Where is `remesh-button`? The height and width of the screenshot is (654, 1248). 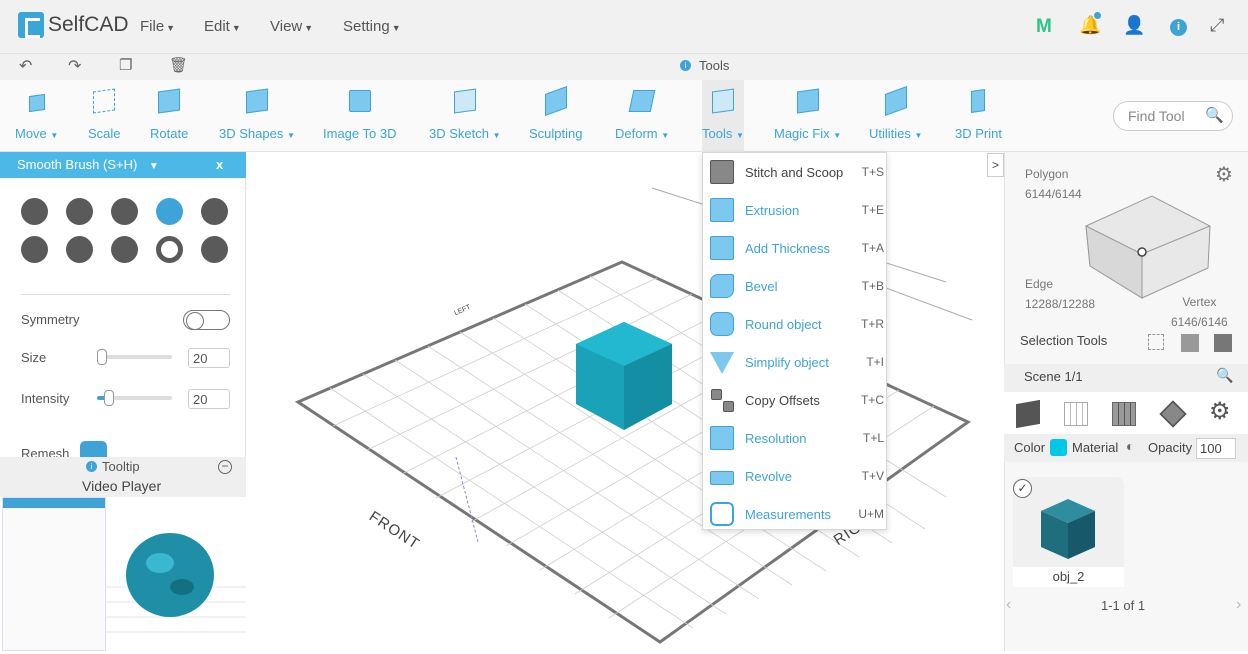
remesh-button is located at coordinates (93, 449).